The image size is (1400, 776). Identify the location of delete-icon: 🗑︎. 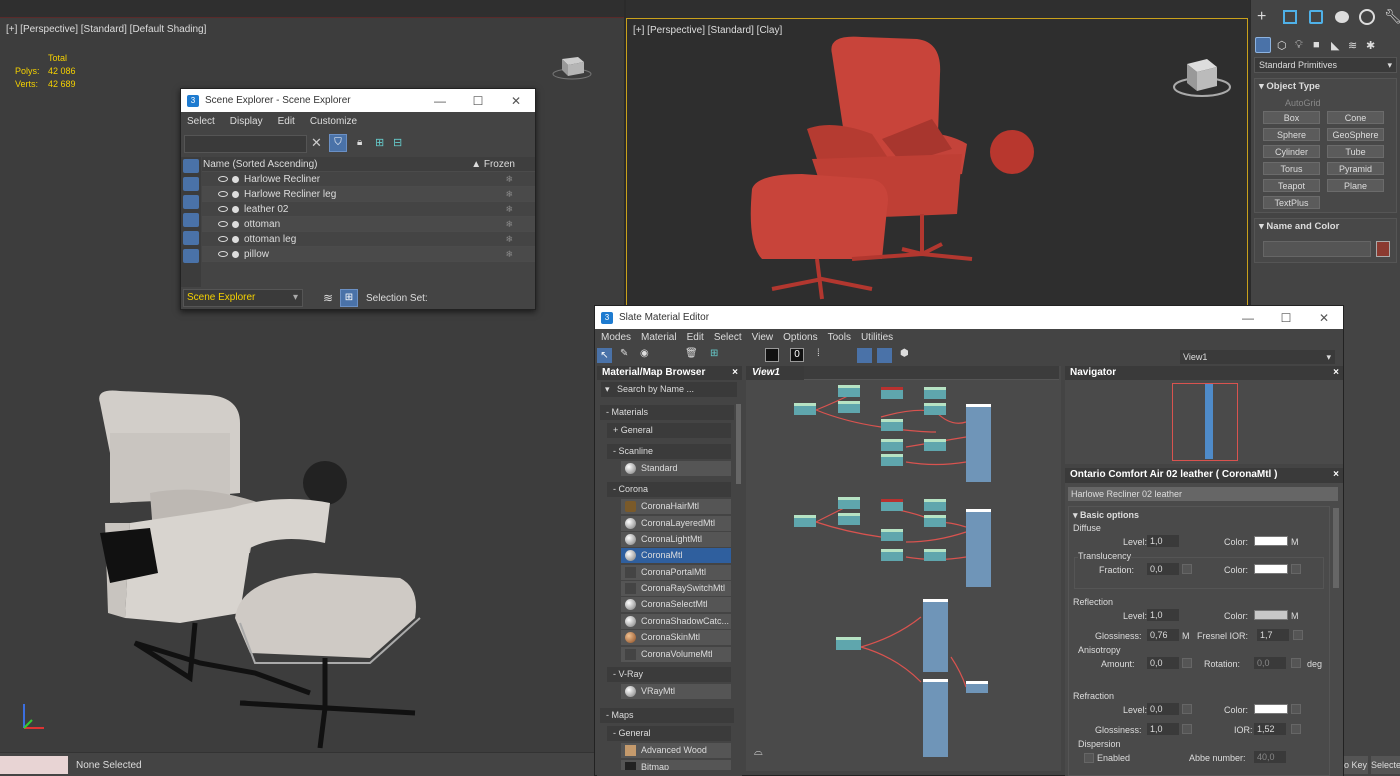
(691, 353).